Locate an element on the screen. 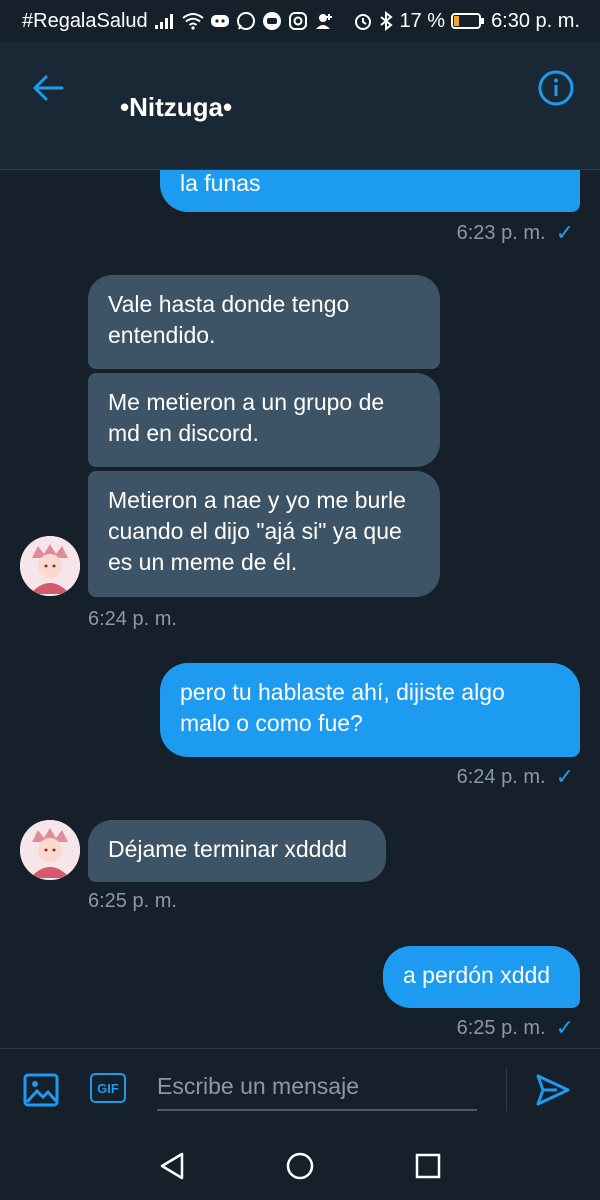 Image resolution: width=600 pixels, height=1200 pixels. discord-icon is located at coordinates (220, 21).